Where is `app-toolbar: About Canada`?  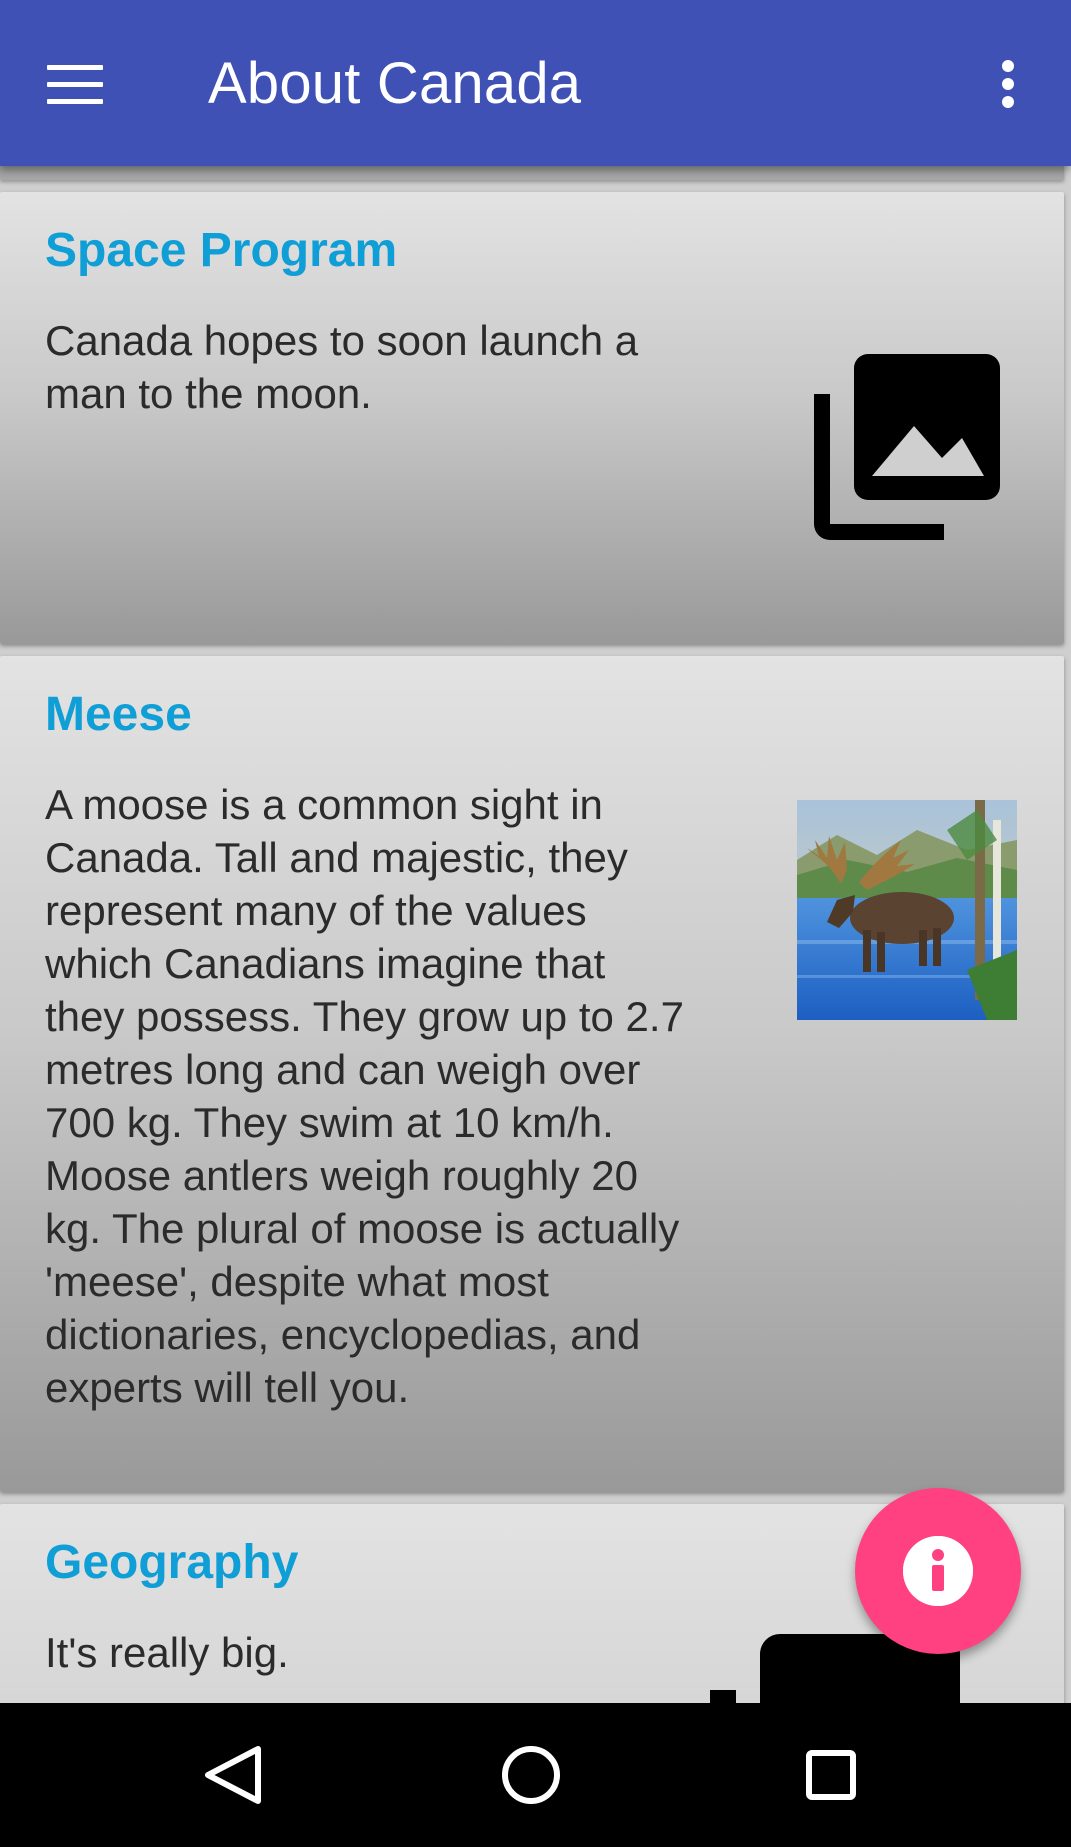 app-toolbar: About Canada is located at coordinates (535, 83).